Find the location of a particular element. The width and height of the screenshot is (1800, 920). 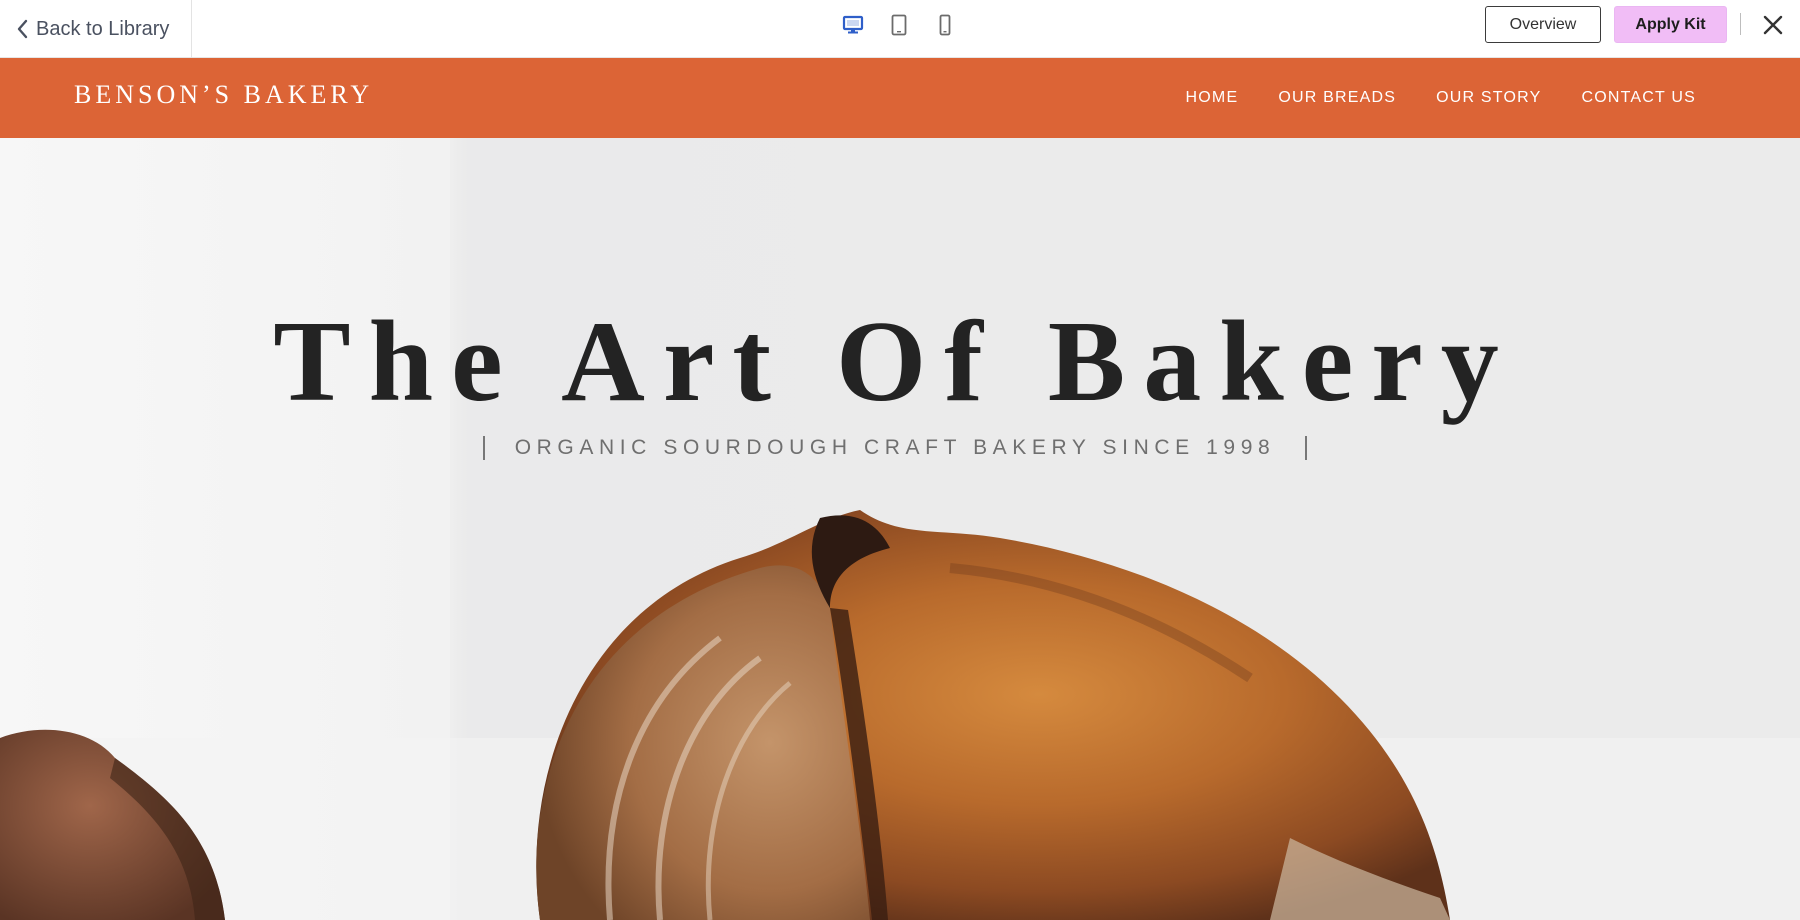

desktop-icon is located at coordinates (853, 24).